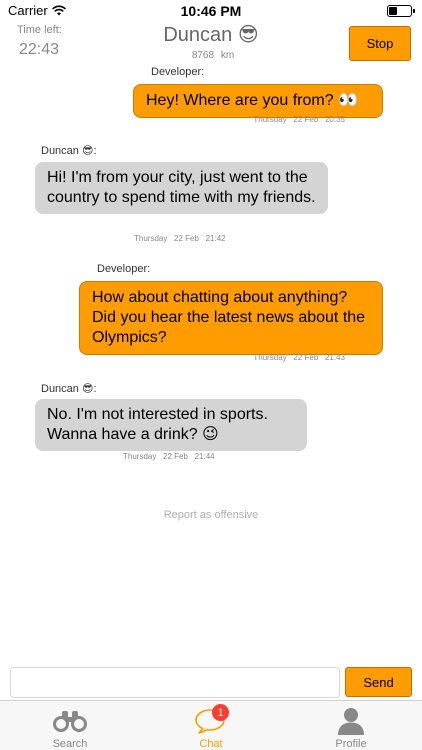 This screenshot has height=750, width=422. Describe the element at coordinates (393, 11) in the screenshot. I see `battery-level` at that location.